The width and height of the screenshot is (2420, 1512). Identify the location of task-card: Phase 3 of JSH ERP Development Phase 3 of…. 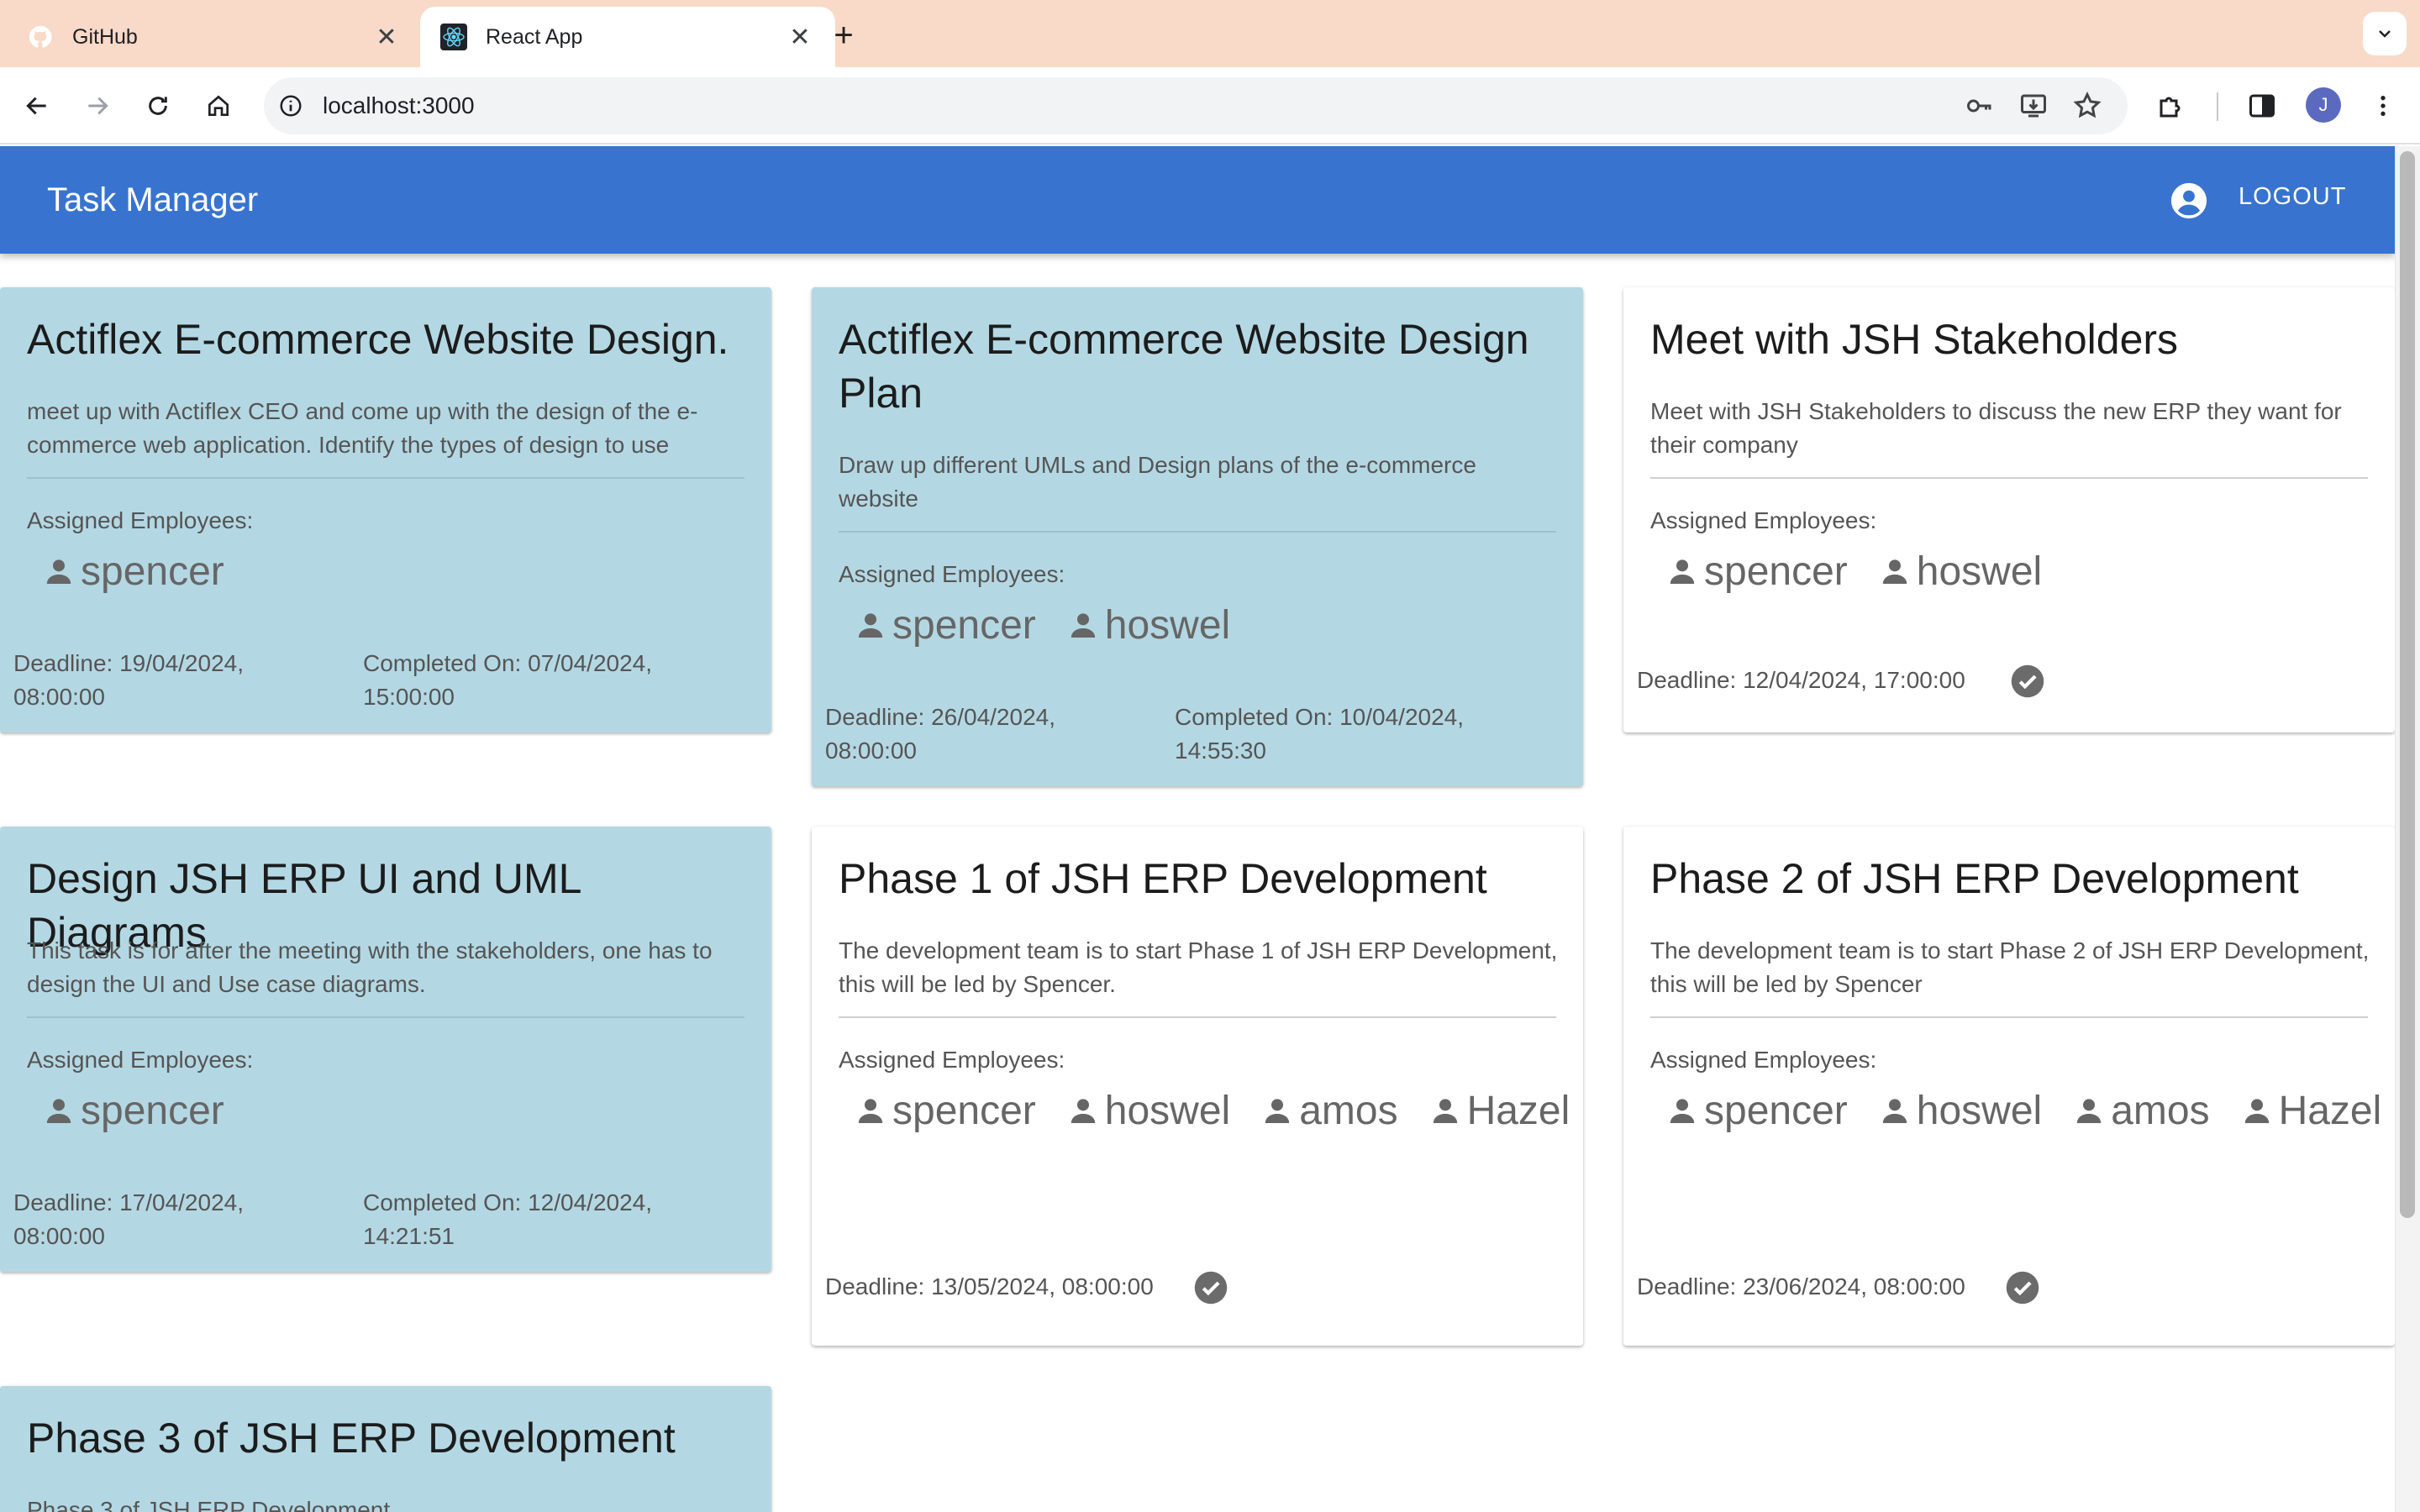
(385, 1449).